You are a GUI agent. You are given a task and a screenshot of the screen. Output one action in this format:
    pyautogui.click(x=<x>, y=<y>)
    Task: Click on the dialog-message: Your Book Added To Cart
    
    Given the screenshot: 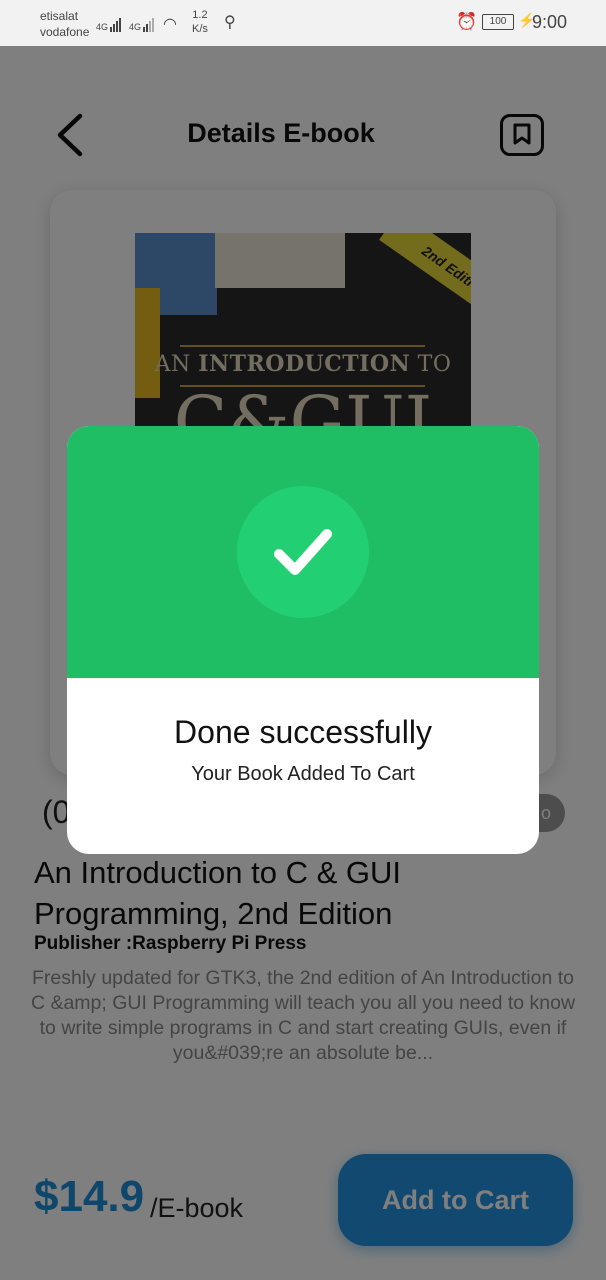 What is the action you would take?
    pyautogui.click(x=303, y=774)
    